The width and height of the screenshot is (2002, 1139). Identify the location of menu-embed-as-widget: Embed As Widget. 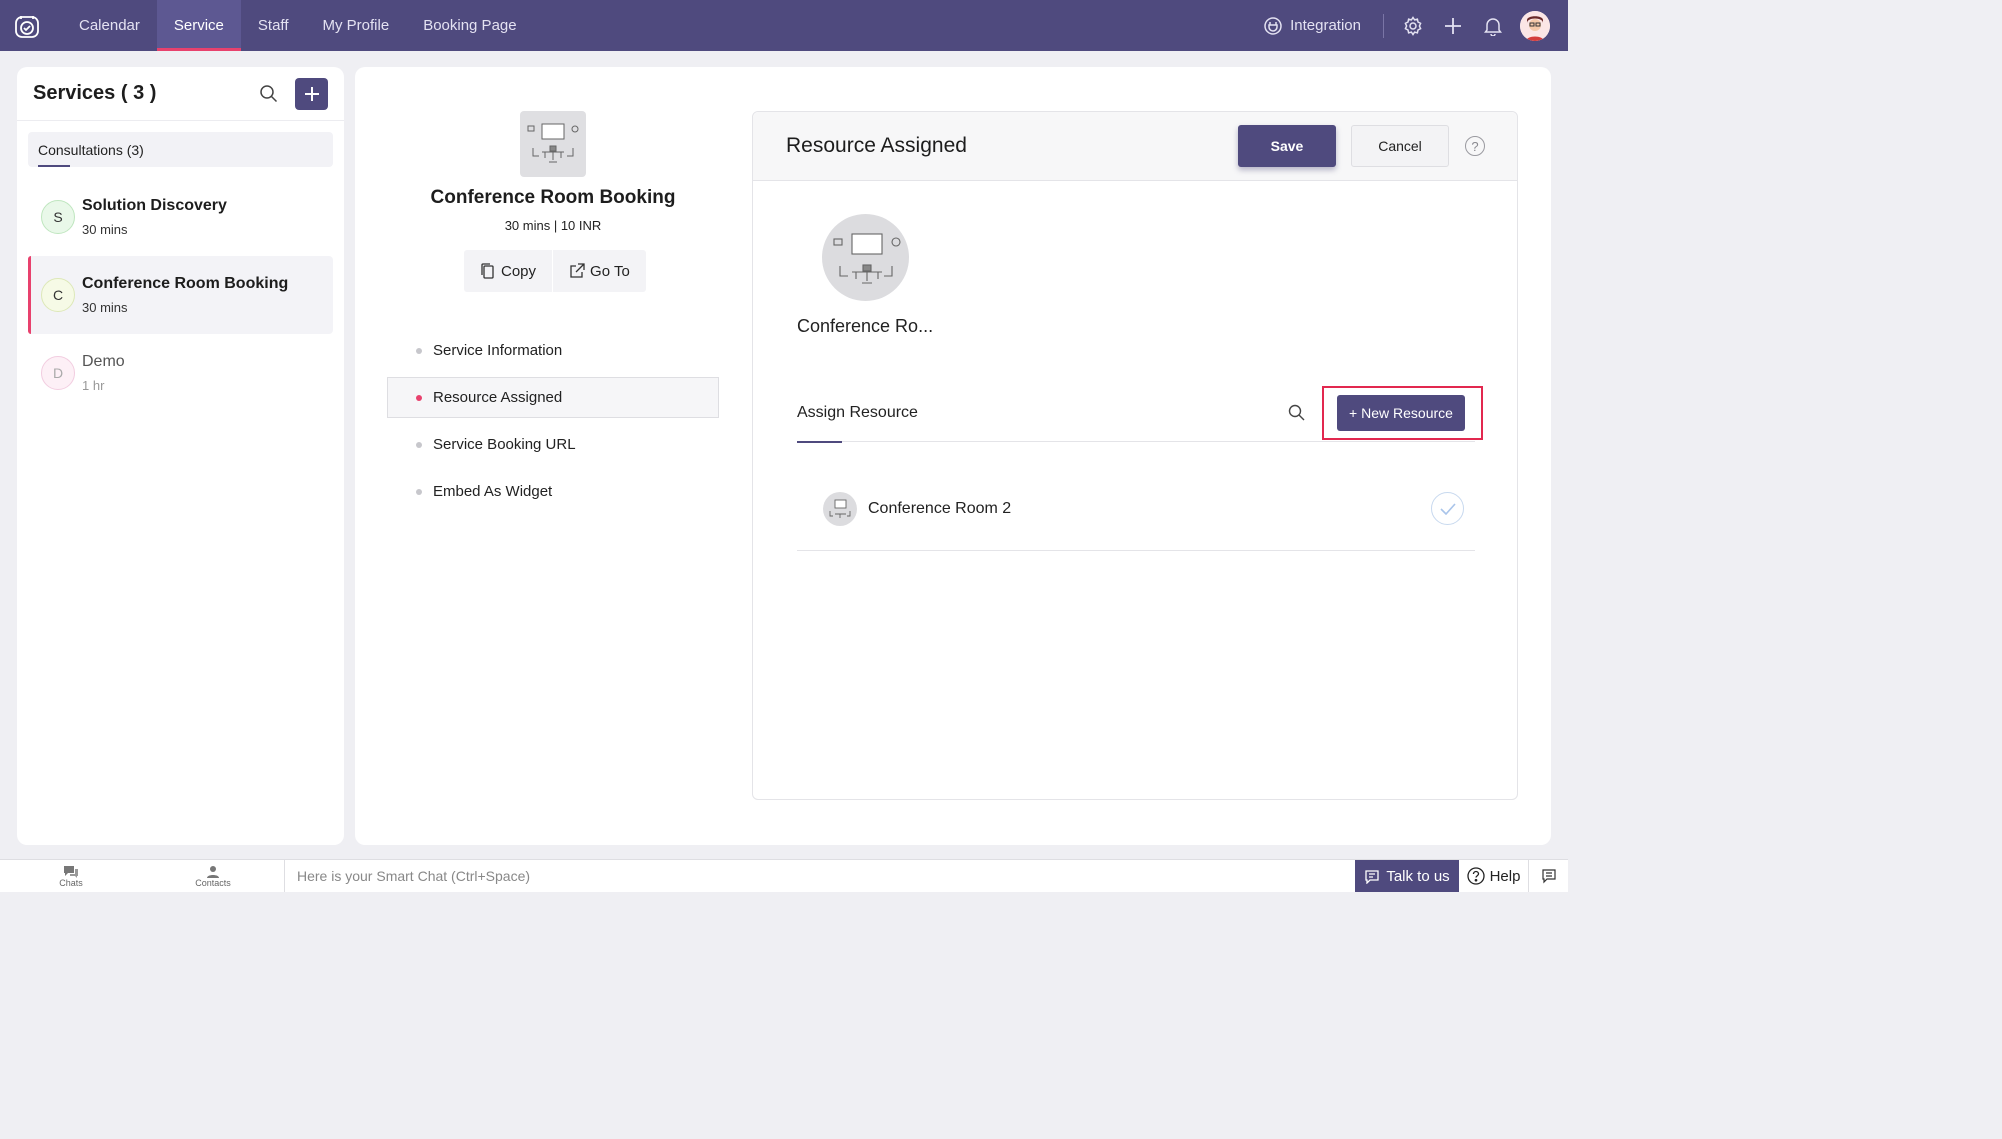
(553, 491).